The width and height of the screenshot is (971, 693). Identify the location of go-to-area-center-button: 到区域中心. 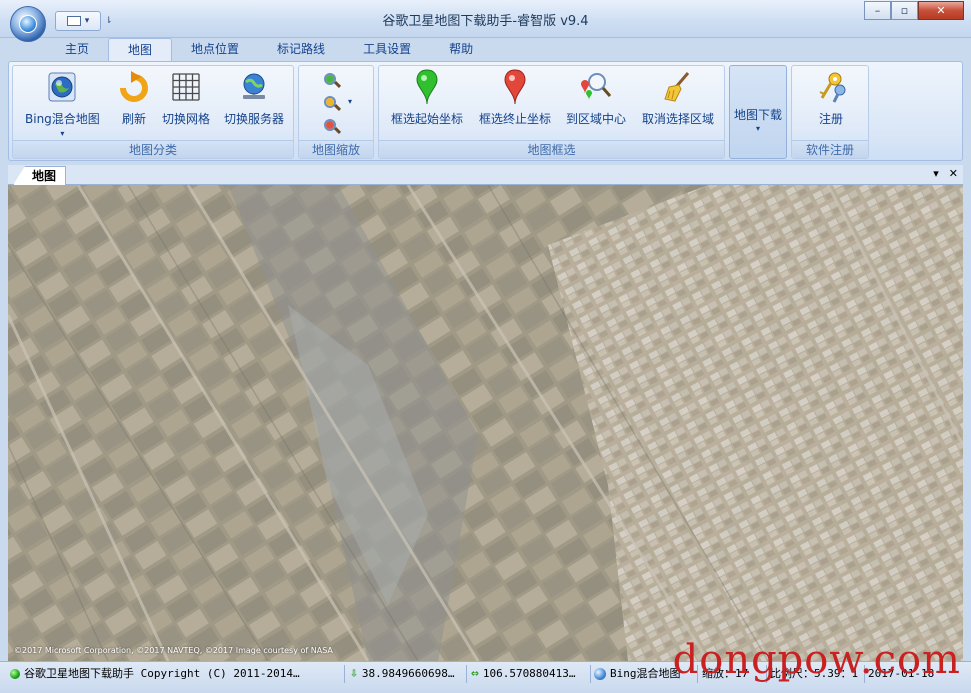
(596, 98).